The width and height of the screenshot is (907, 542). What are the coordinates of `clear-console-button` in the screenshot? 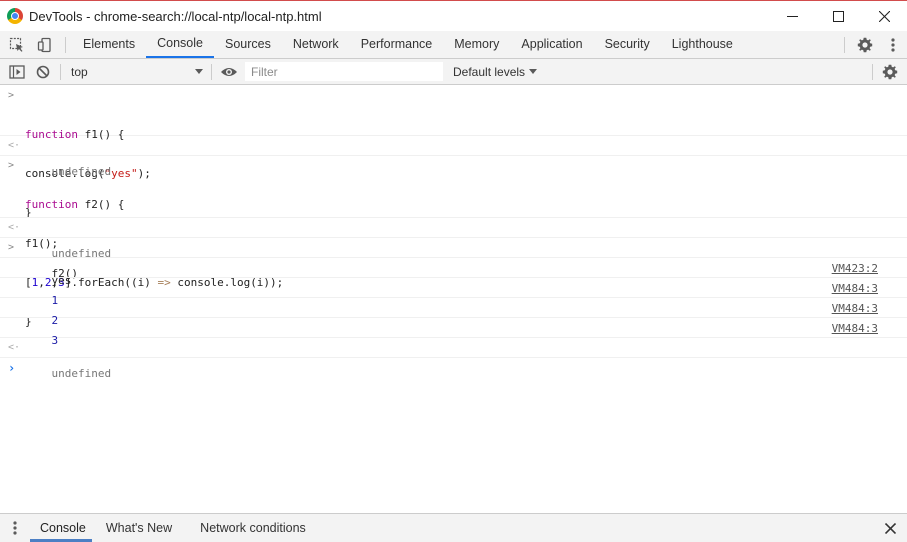 It's located at (43, 71).